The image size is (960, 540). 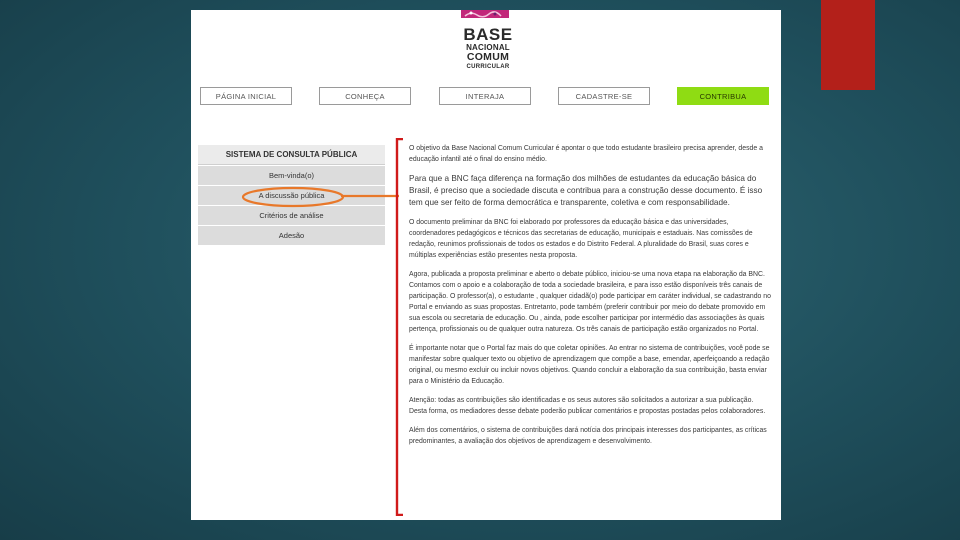 What do you see at coordinates (293, 197) in the screenshot?
I see `highlight-ellipse-annotation` at bounding box center [293, 197].